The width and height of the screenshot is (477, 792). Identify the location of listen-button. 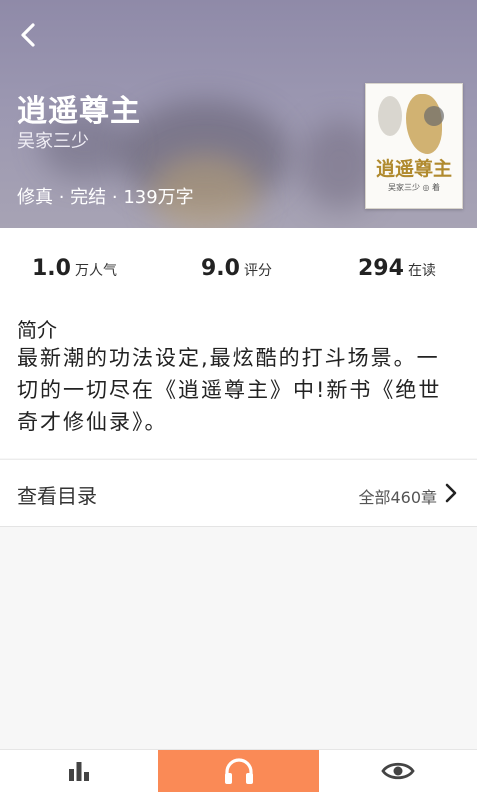
(238, 771).